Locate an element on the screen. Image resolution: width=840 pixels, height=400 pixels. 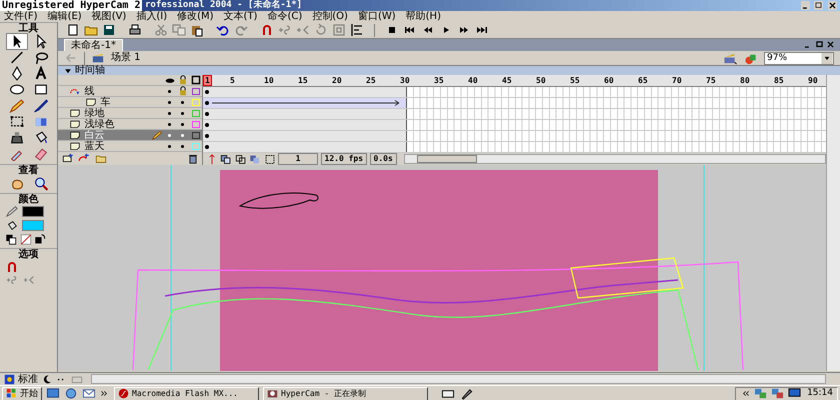
pencil-tool-icon is located at coordinates (16, 105).